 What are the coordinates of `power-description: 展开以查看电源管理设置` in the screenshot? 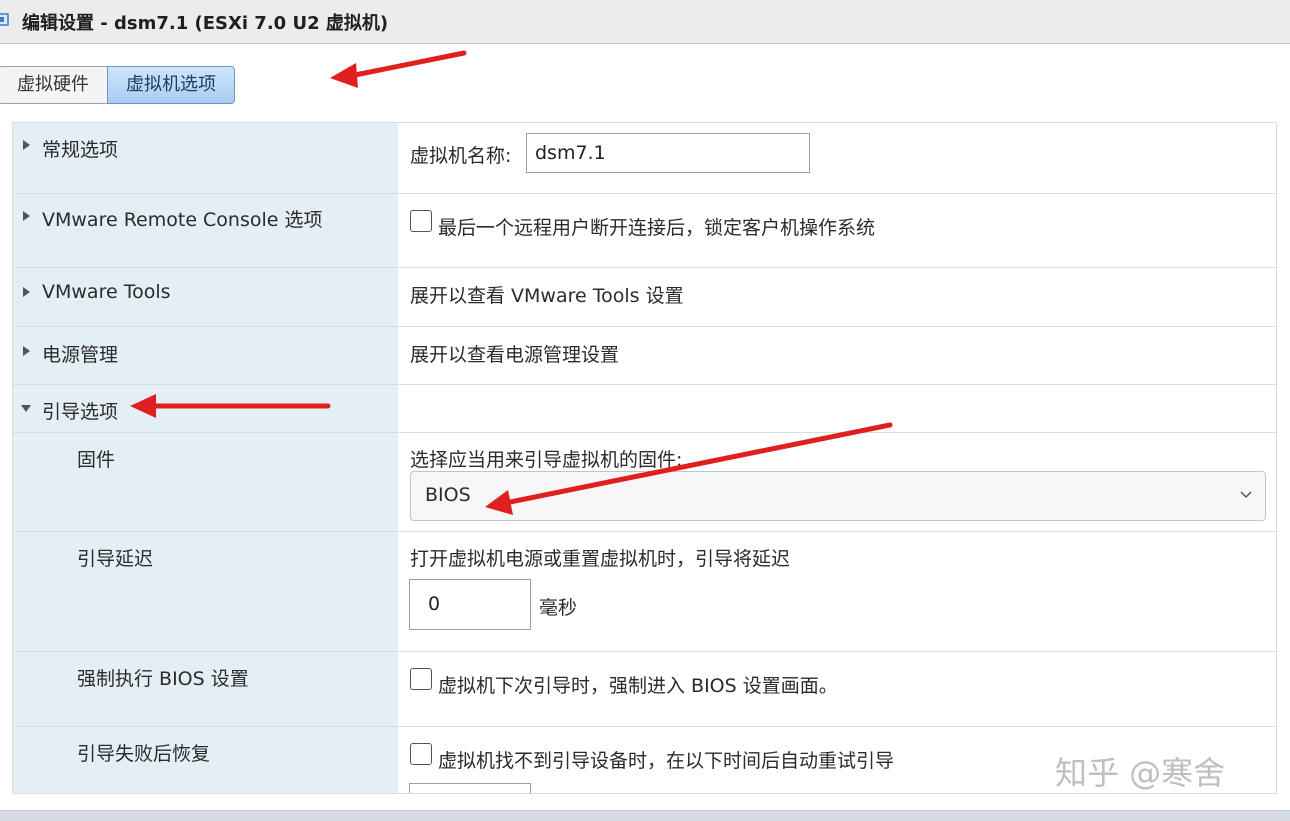 It's located at (515, 355).